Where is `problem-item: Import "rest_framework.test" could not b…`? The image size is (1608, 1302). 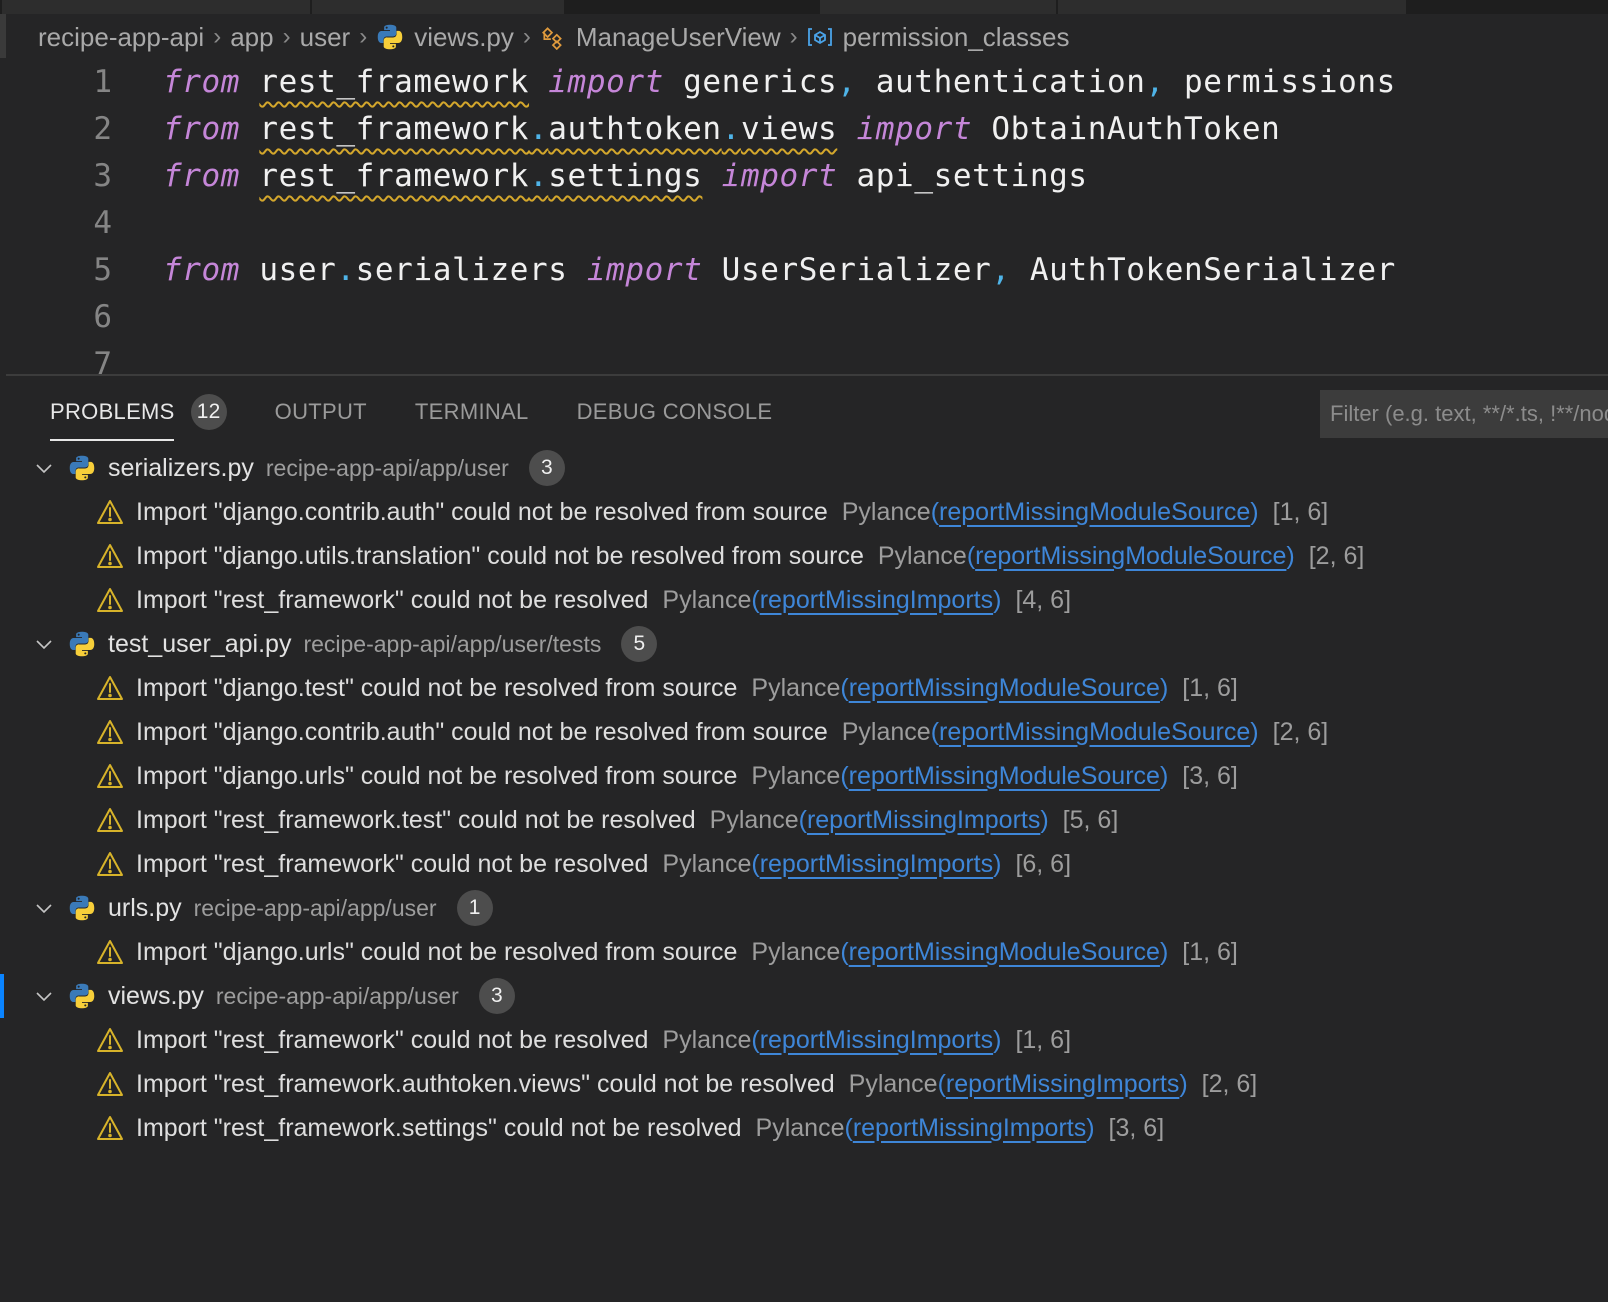
problem-item: Import "rest_framework.test" could not b… is located at coordinates (804, 820).